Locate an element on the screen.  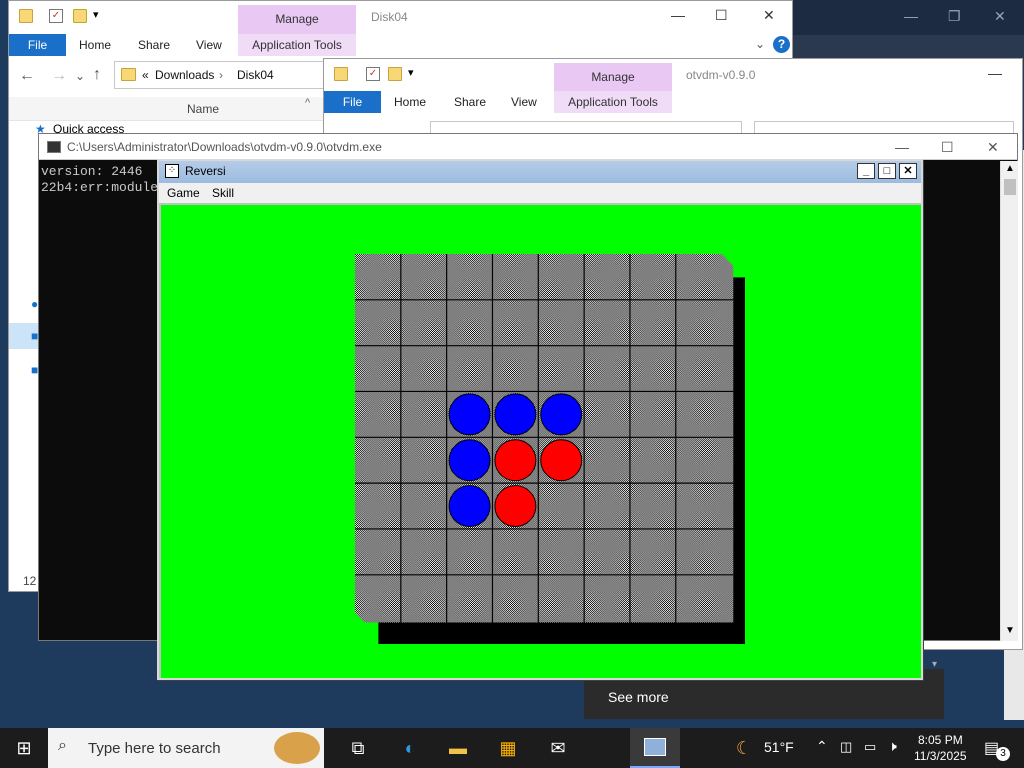
store-icon: ▦ is located at coordinates (508, 748).